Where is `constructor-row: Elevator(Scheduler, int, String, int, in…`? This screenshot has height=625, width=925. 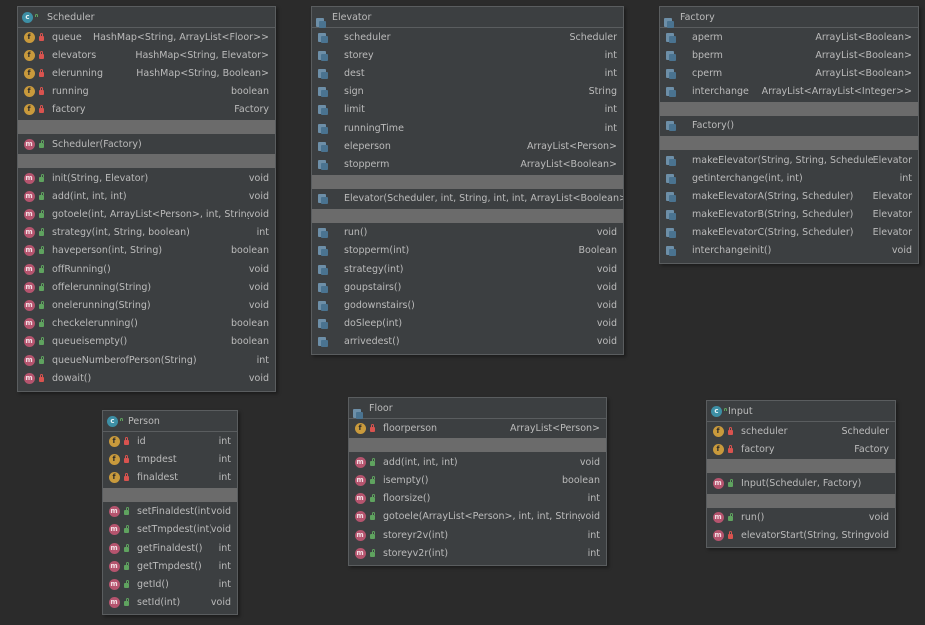 constructor-row: Elevator(Scheduler, int, String, int, in… is located at coordinates (467, 199).